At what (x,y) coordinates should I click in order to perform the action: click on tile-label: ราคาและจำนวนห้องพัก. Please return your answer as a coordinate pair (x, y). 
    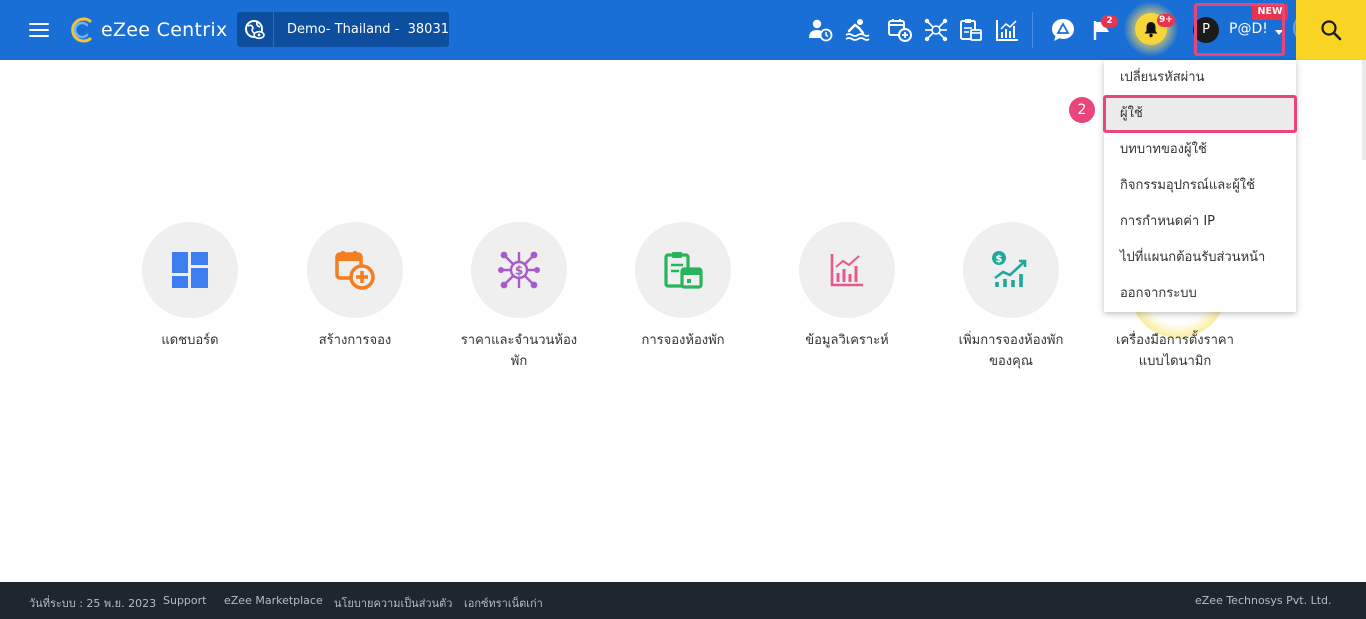
    Looking at the image, I should click on (519, 351).